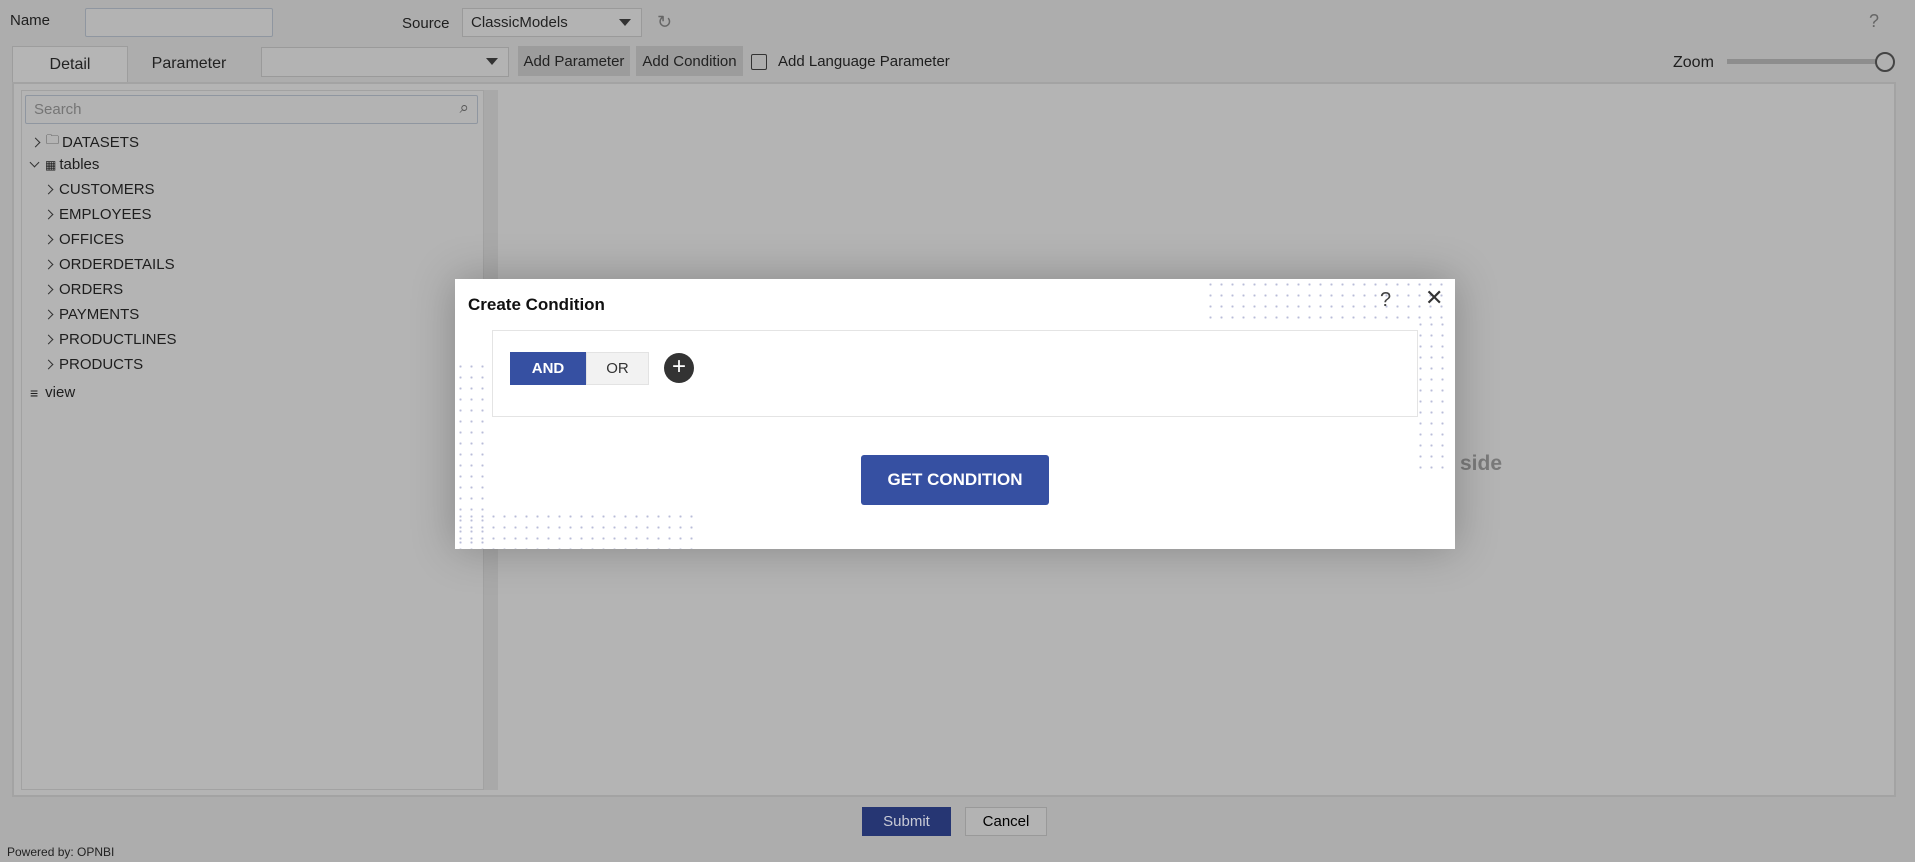 Image resolution: width=1915 pixels, height=862 pixels. I want to click on canvas-hint-text: side, so click(1481, 463).